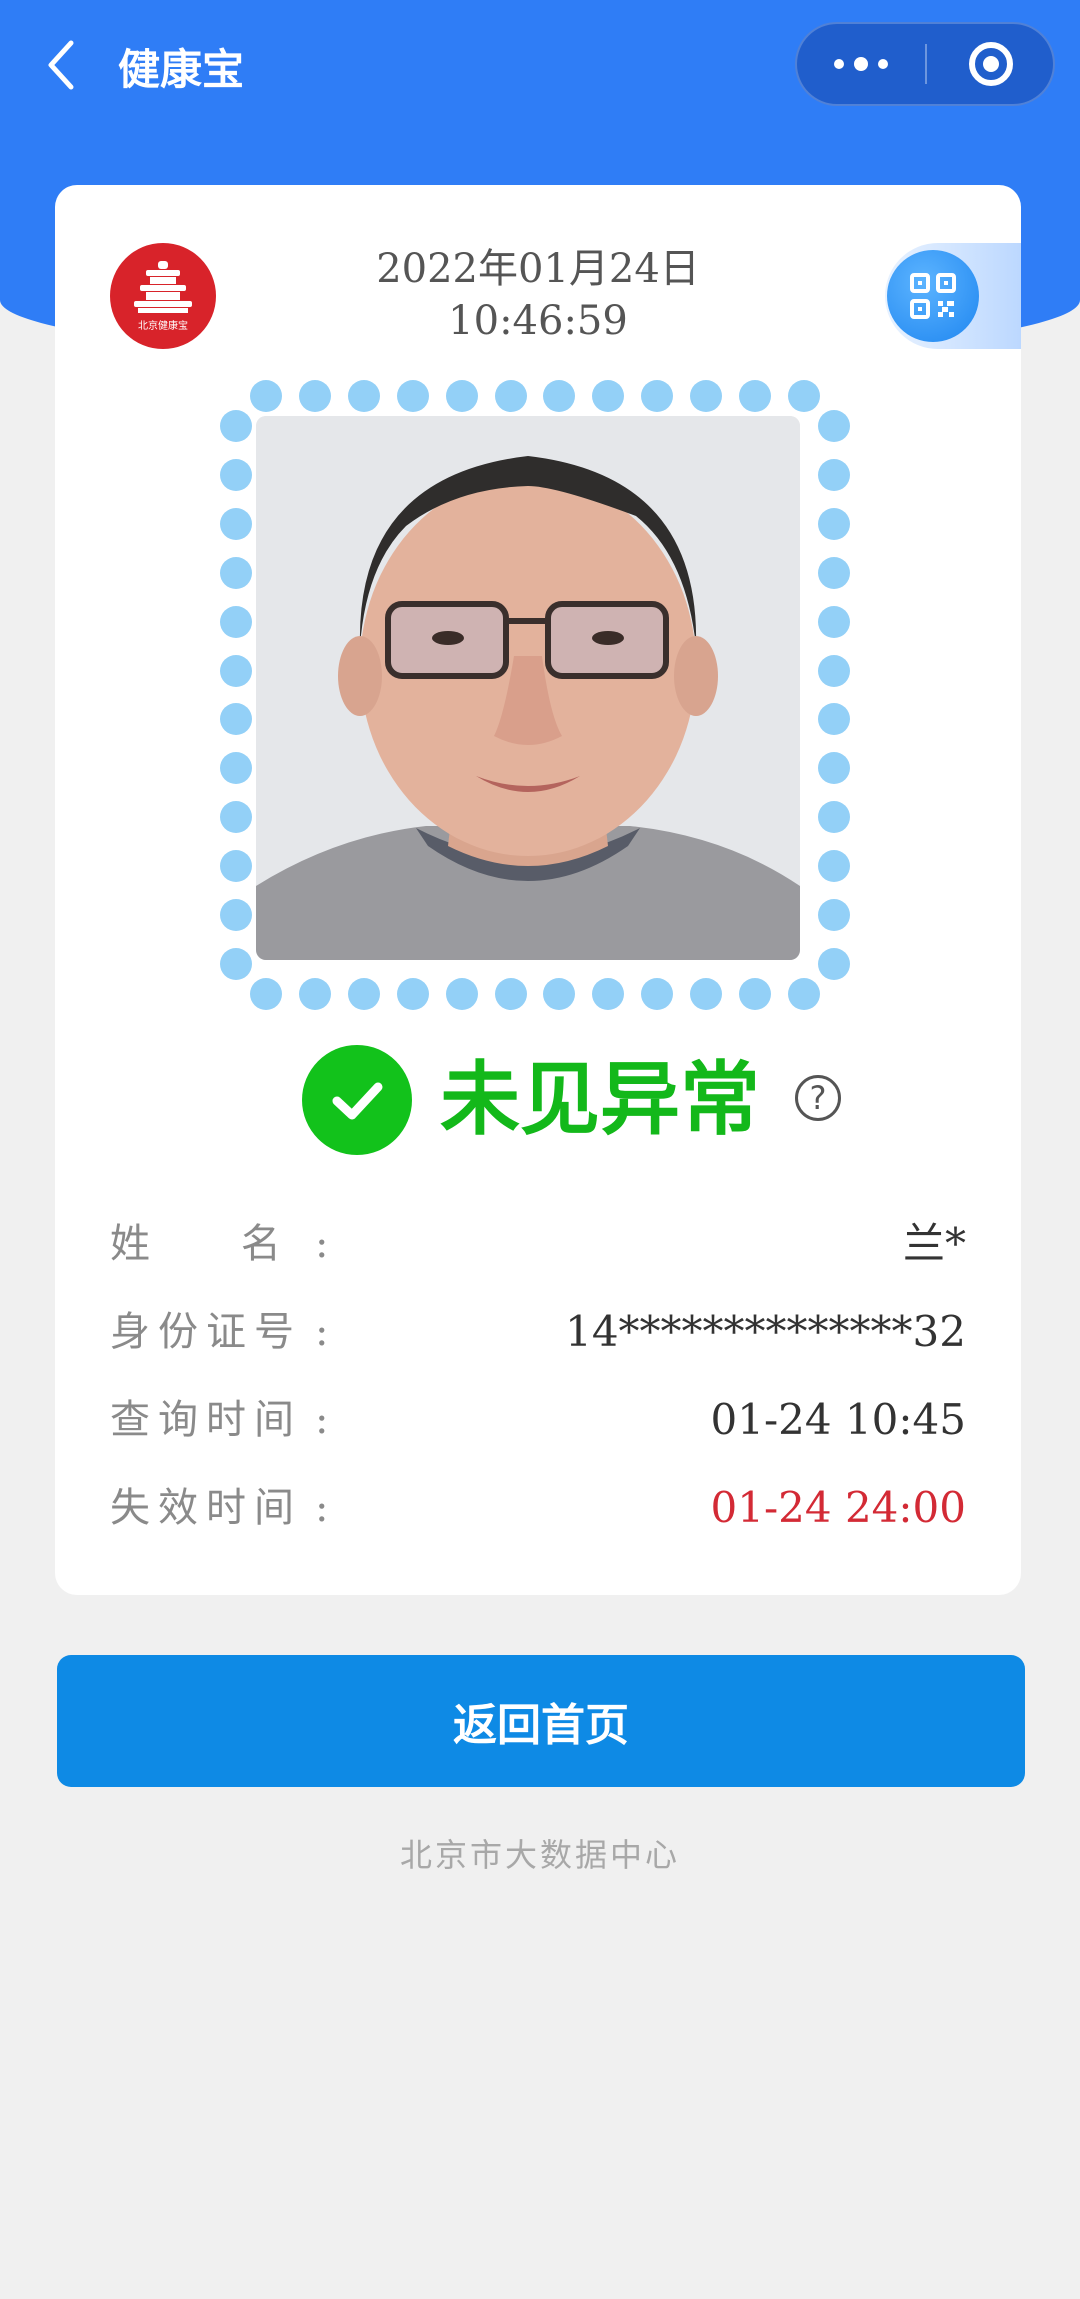  I want to click on expiry-time-colon: :, so click(322, 1508).